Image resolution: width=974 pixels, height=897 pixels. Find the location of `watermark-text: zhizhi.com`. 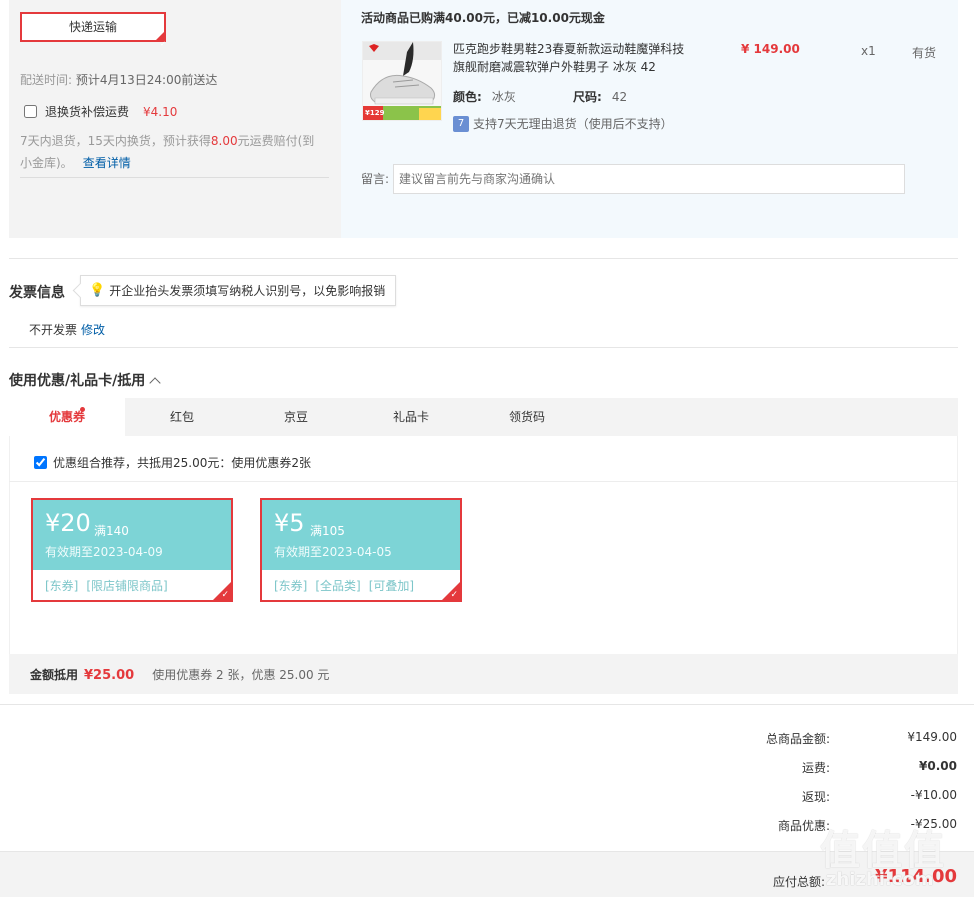

watermark-text: zhizhi.com is located at coordinates (880, 879).